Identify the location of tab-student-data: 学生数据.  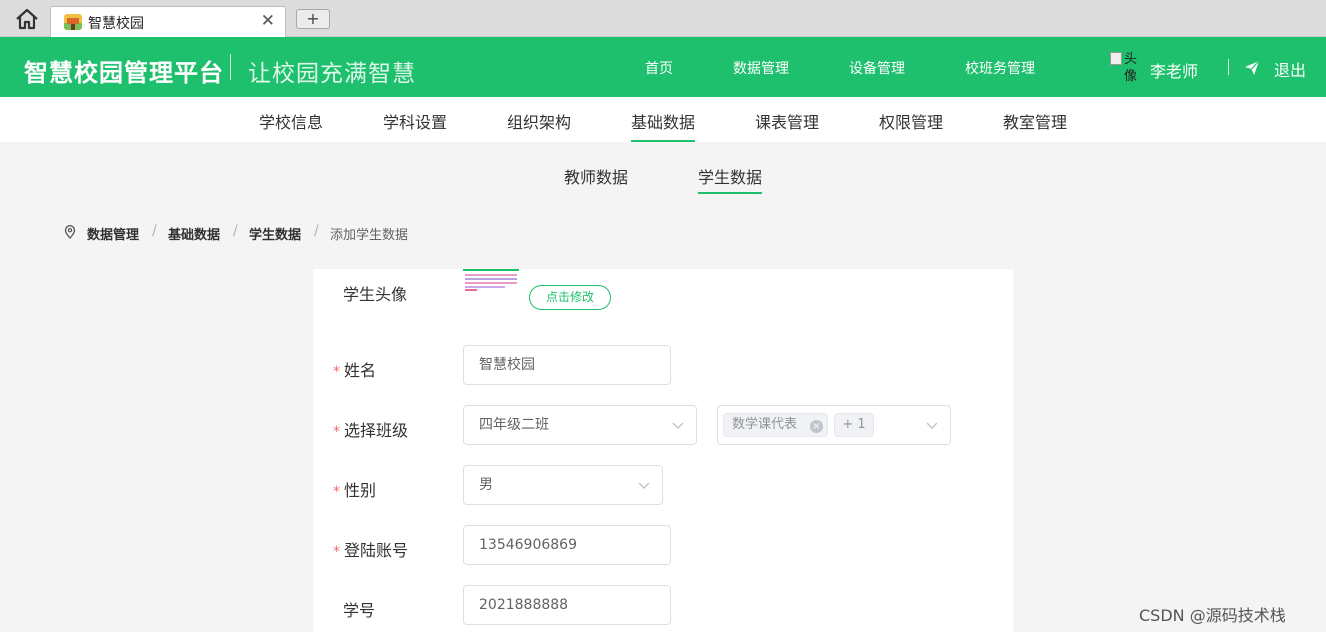
(730, 179).